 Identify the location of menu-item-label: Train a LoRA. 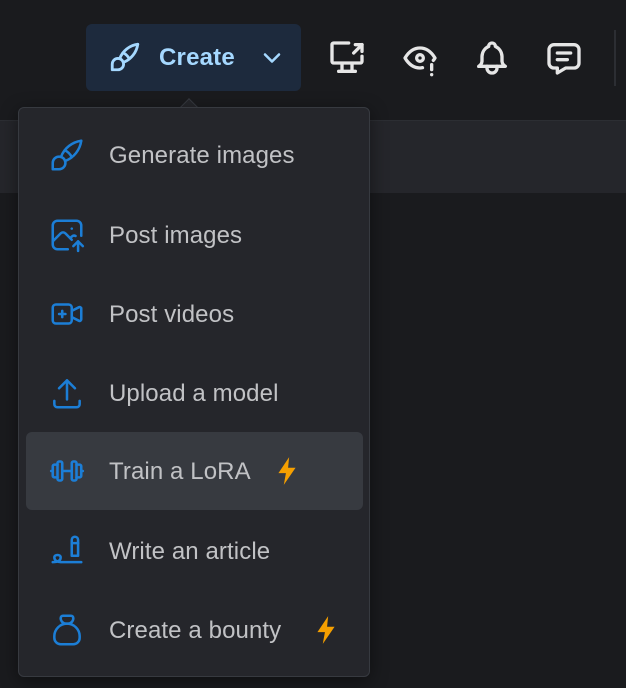
(180, 471).